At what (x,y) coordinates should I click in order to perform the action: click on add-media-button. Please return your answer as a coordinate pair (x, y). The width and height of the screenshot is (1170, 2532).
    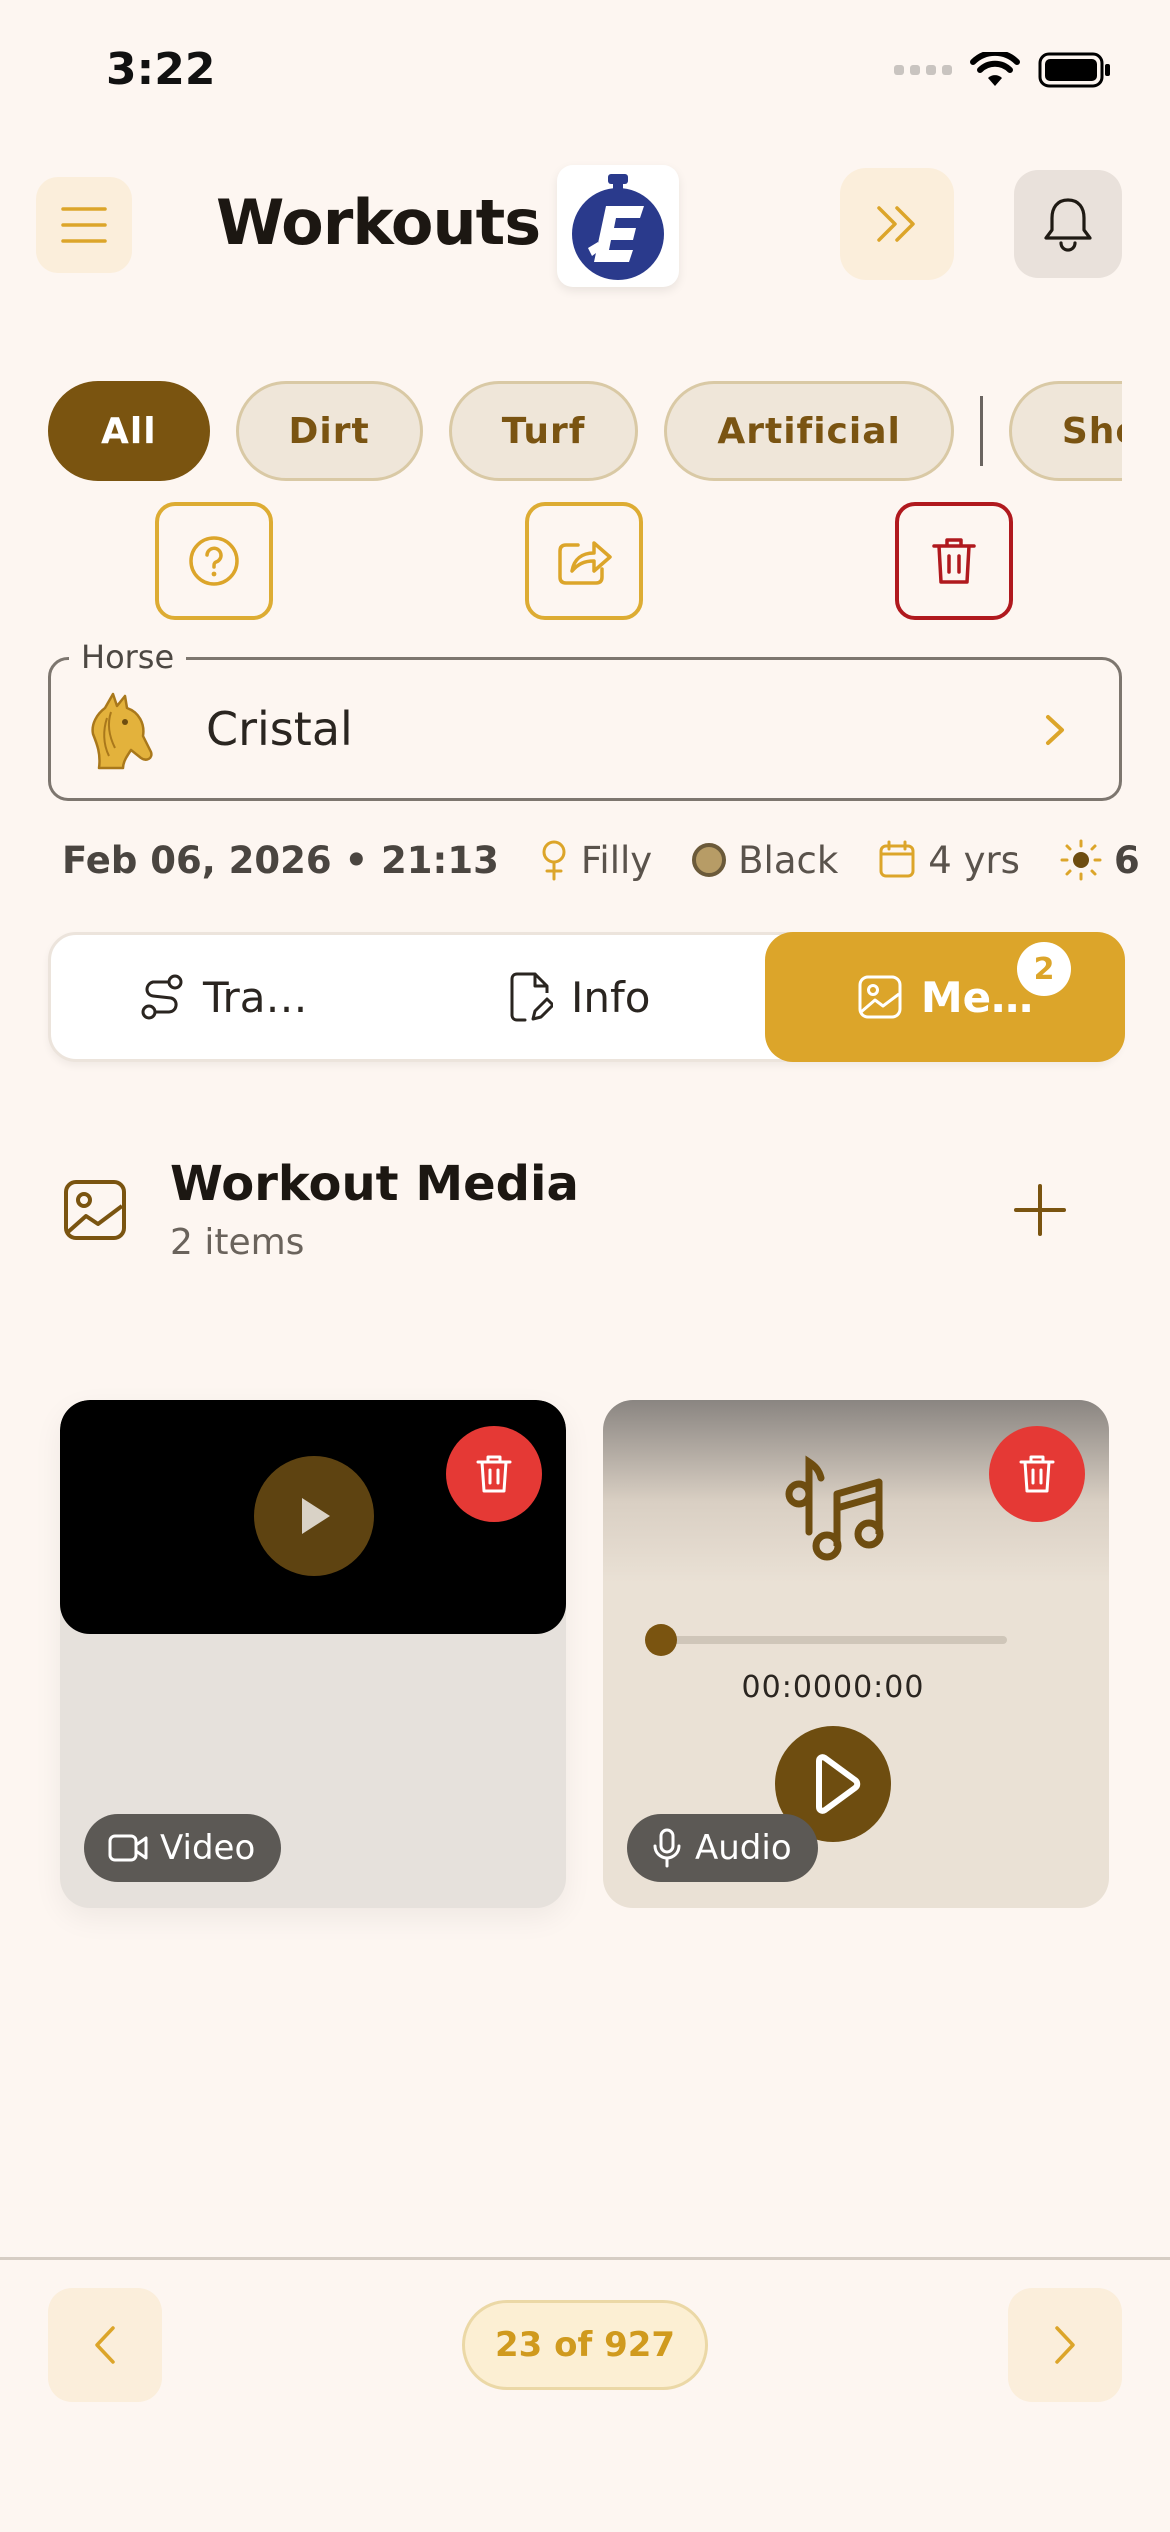
    Looking at the image, I should click on (1040, 1210).